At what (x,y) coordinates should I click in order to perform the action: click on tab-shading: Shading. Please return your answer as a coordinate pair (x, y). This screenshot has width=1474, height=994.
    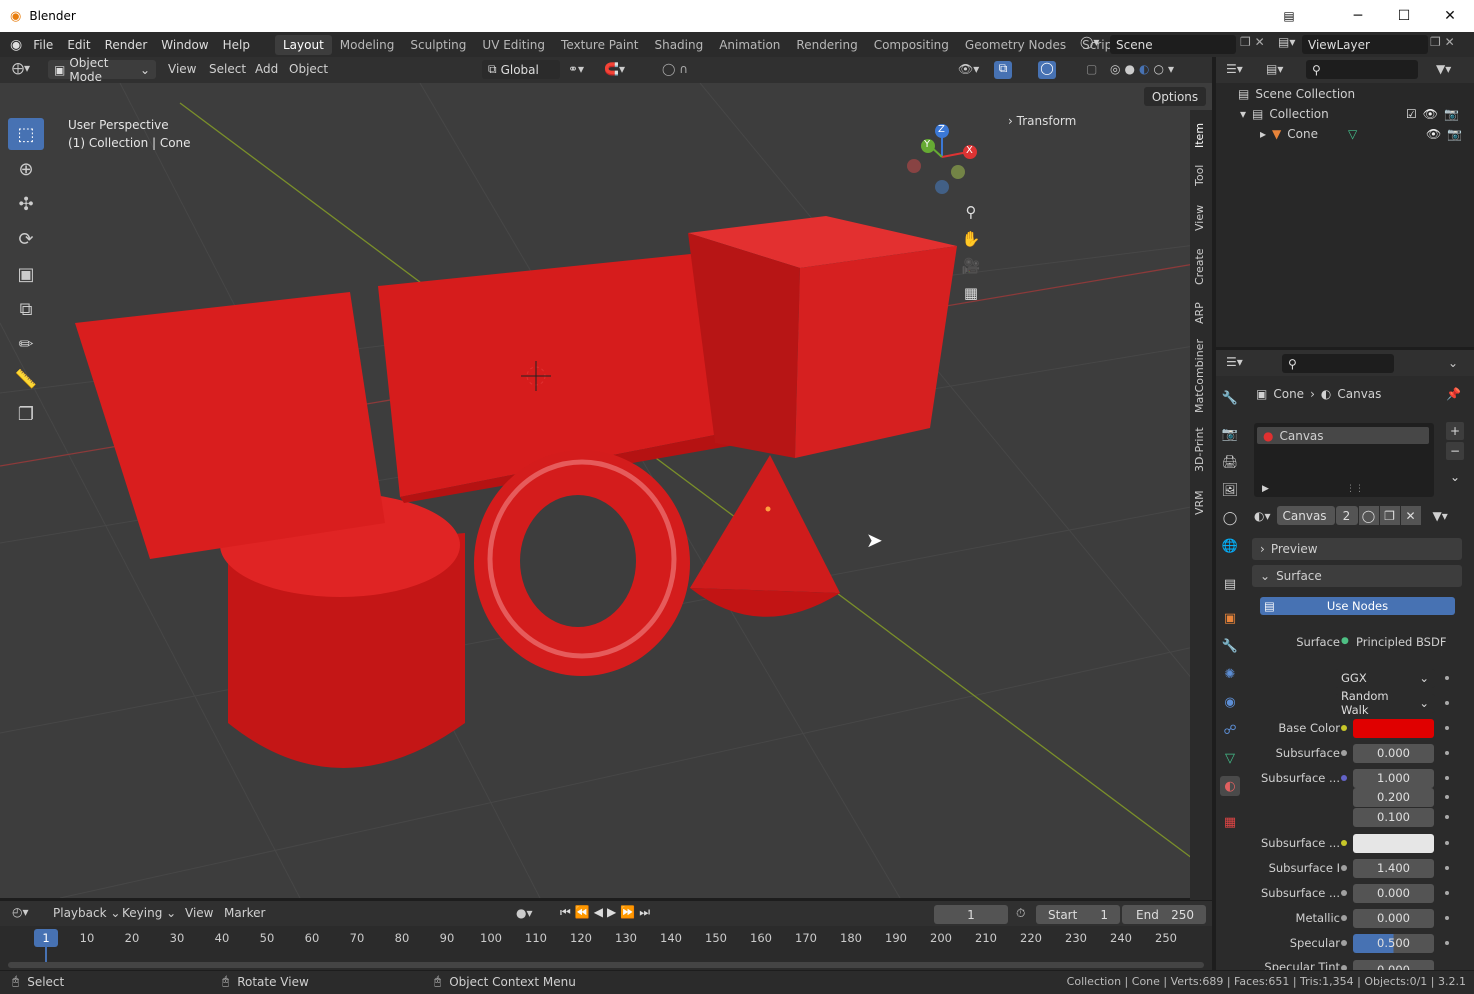
    Looking at the image, I should click on (678, 45).